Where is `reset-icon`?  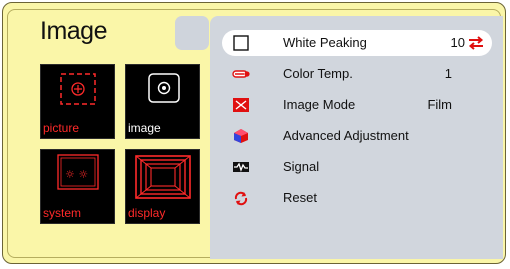
reset-icon is located at coordinates (241, 198).